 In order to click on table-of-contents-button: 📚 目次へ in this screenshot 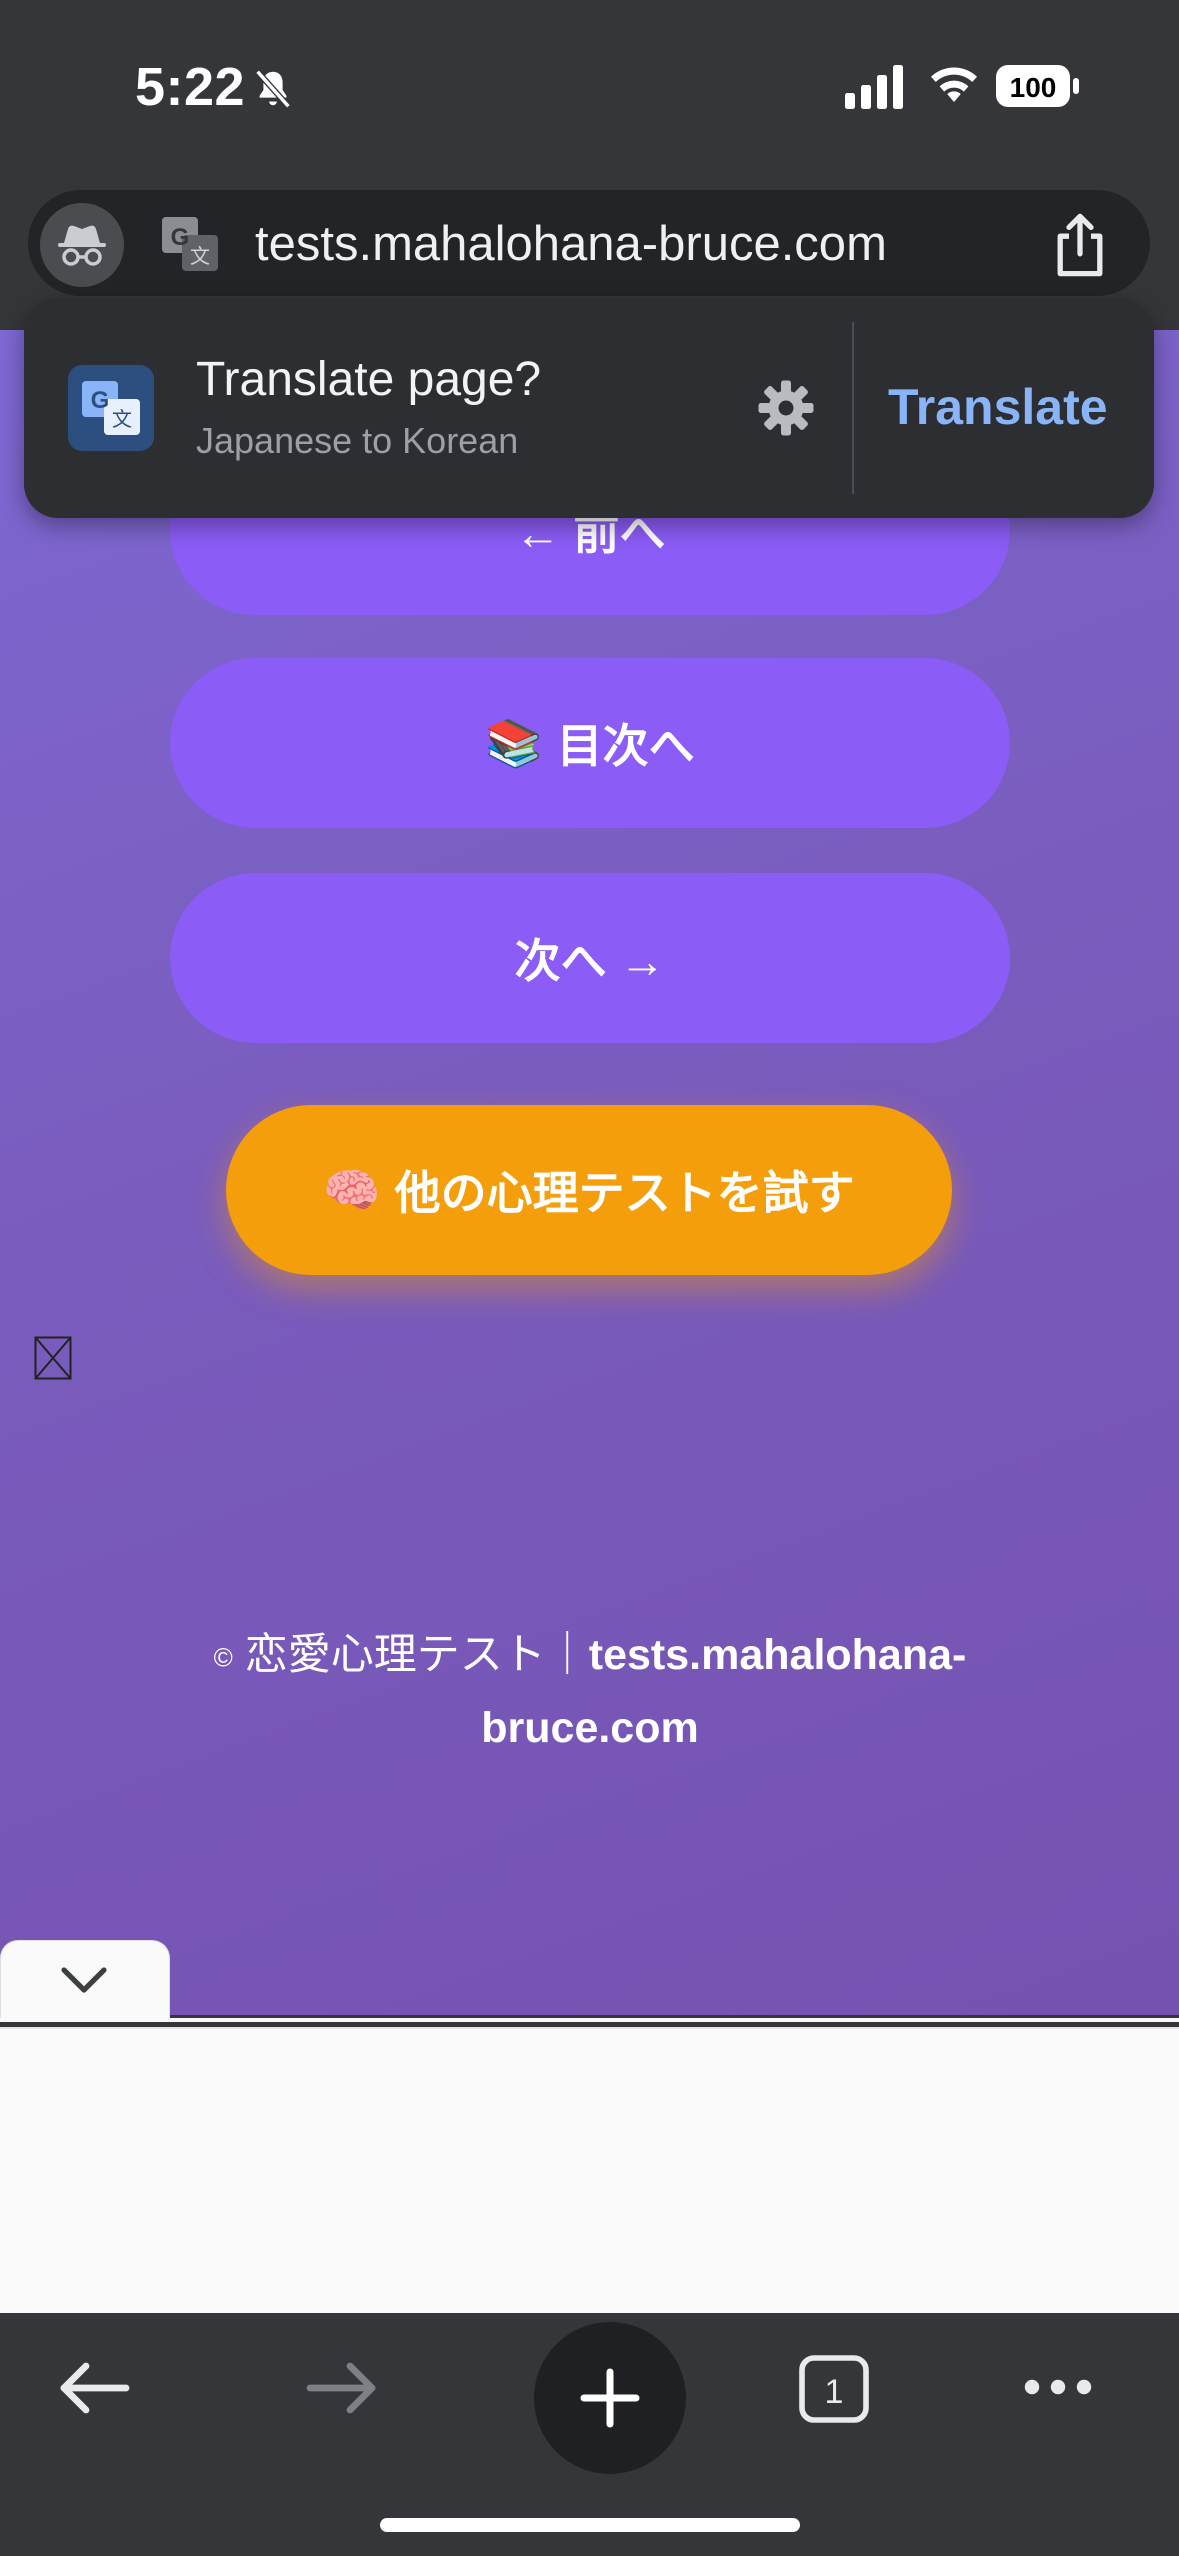, I will do `click(590, 743)`.